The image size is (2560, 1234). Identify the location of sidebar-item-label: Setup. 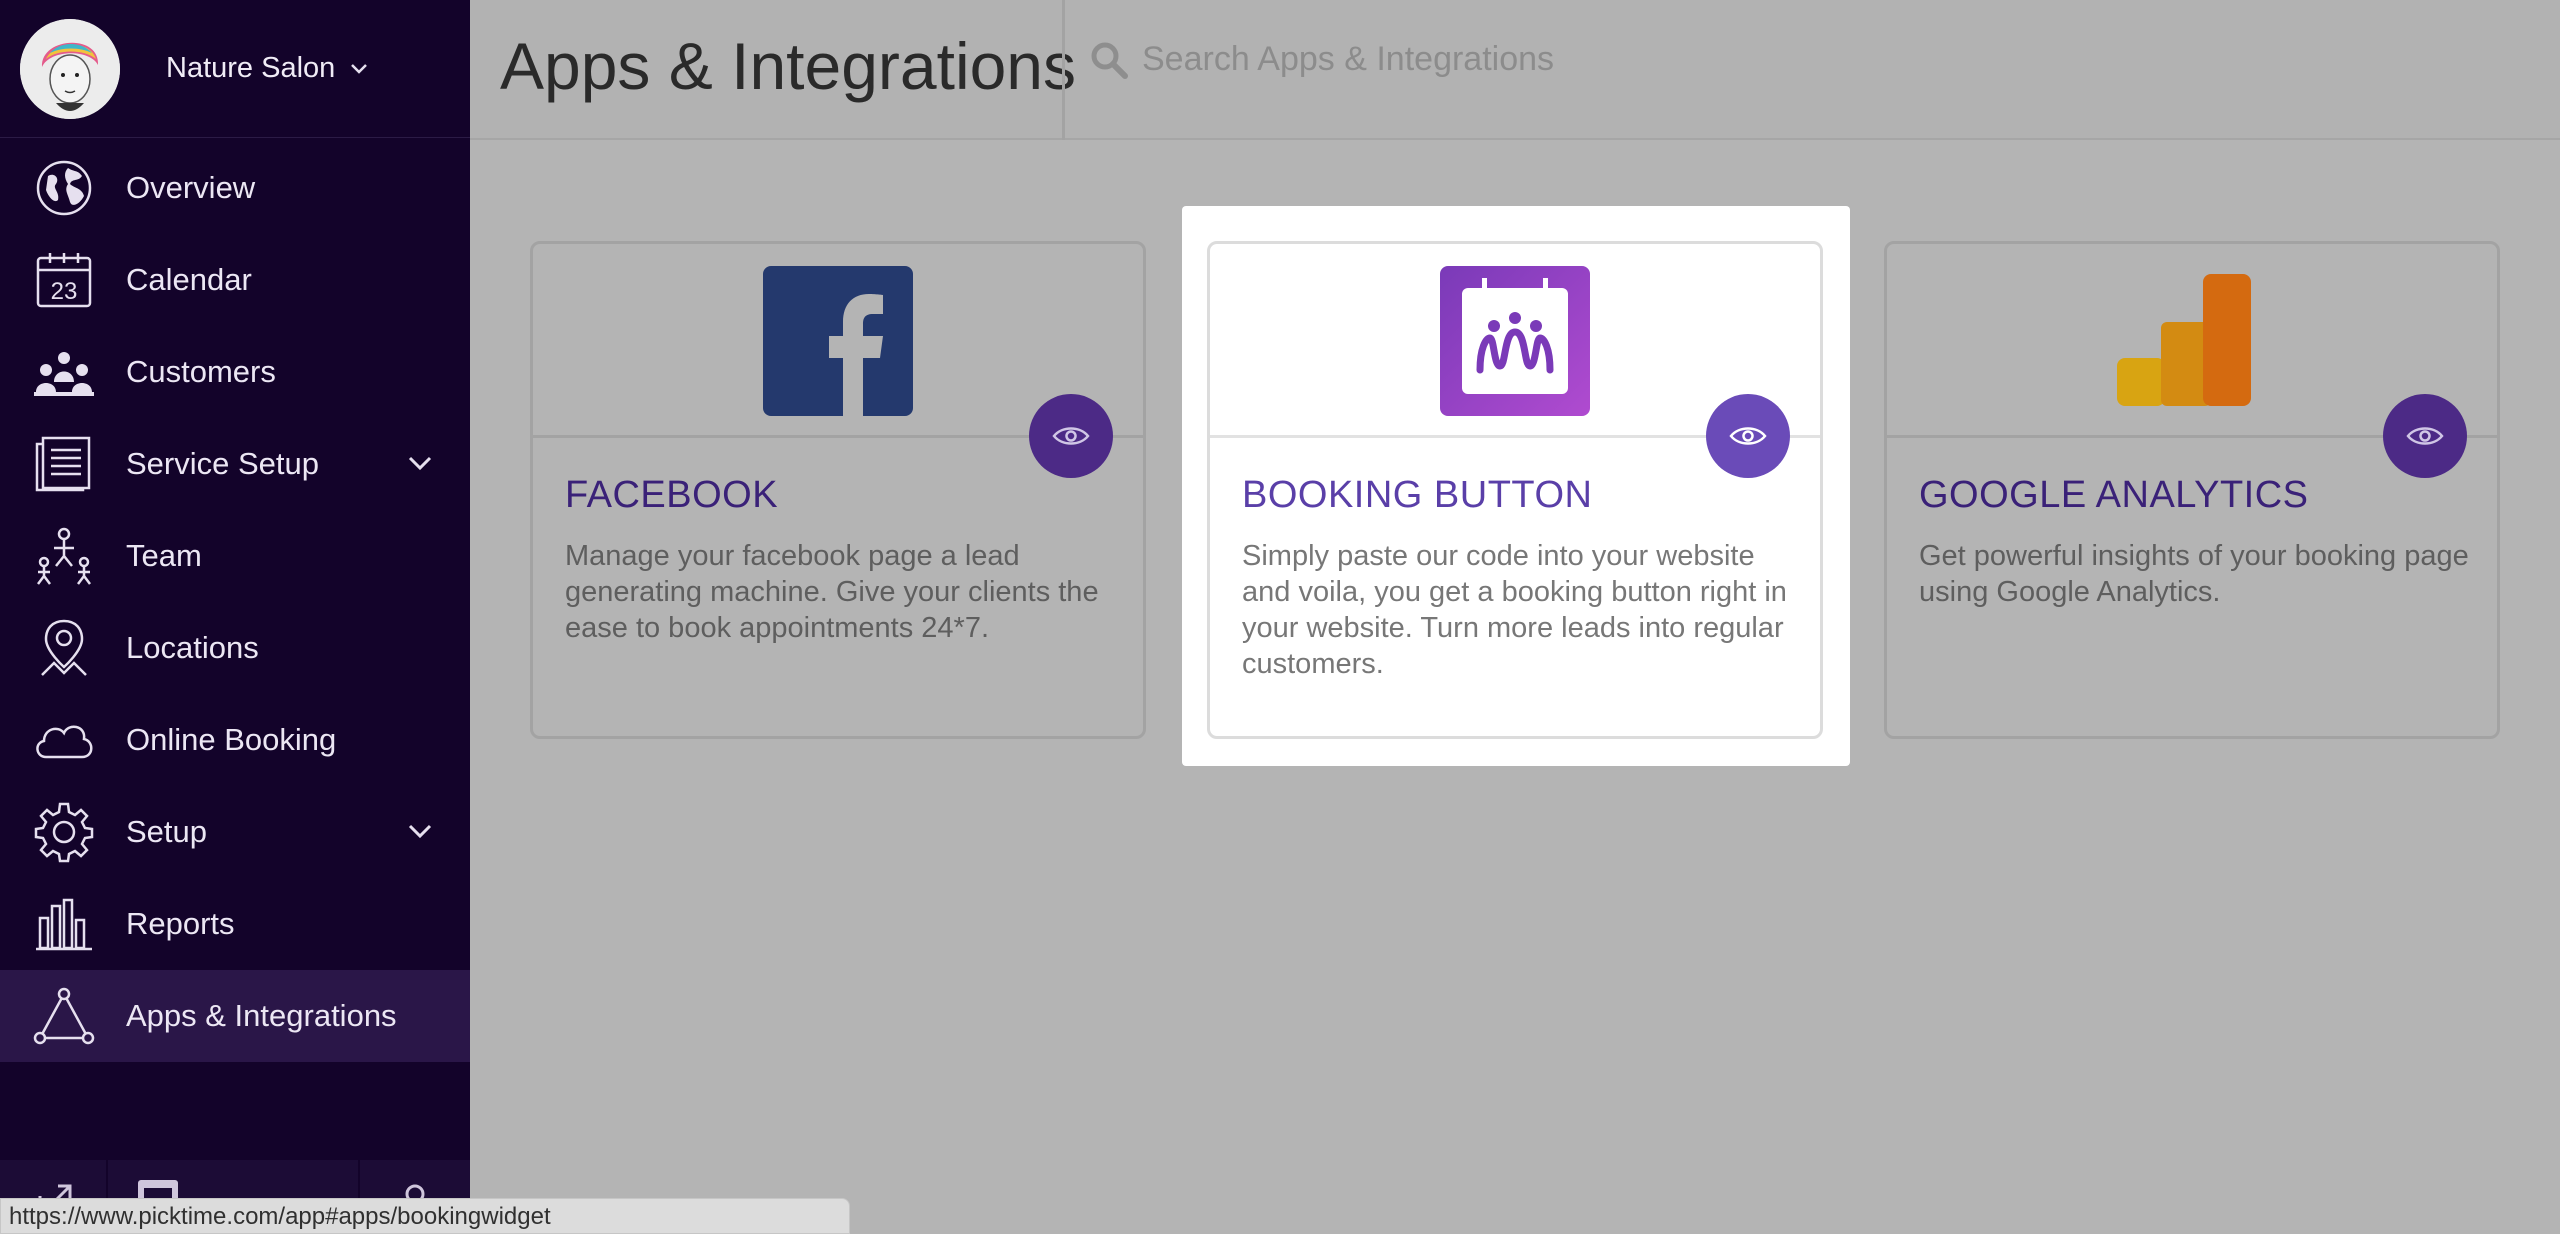
(167, 831).